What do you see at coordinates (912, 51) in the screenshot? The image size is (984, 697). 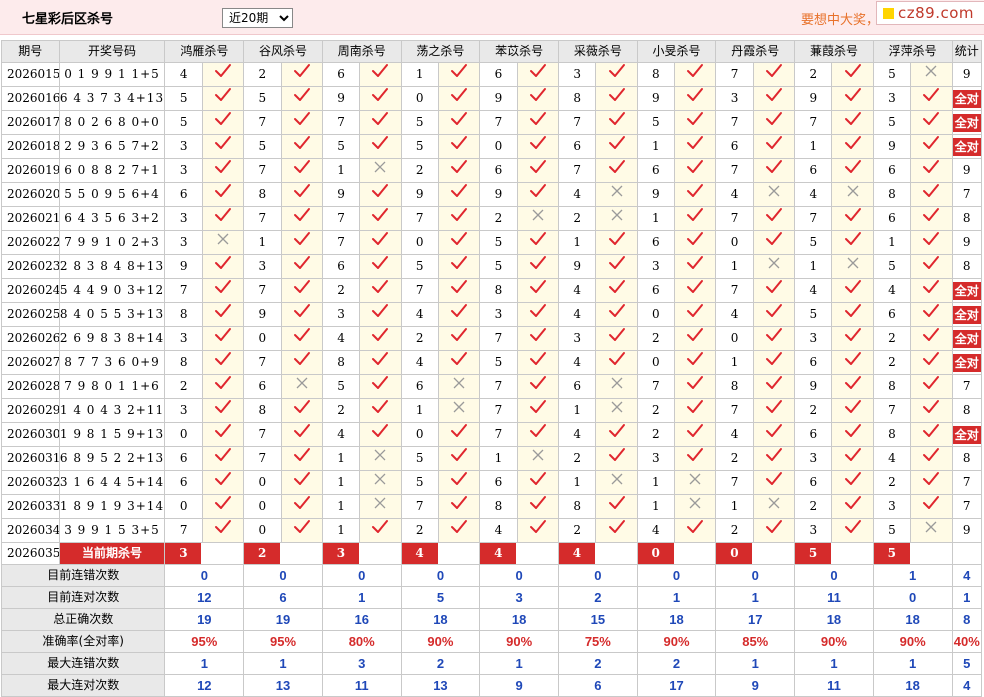 I see `header-expert-10: 浮萍杀号` at bounding box center [912, 51].